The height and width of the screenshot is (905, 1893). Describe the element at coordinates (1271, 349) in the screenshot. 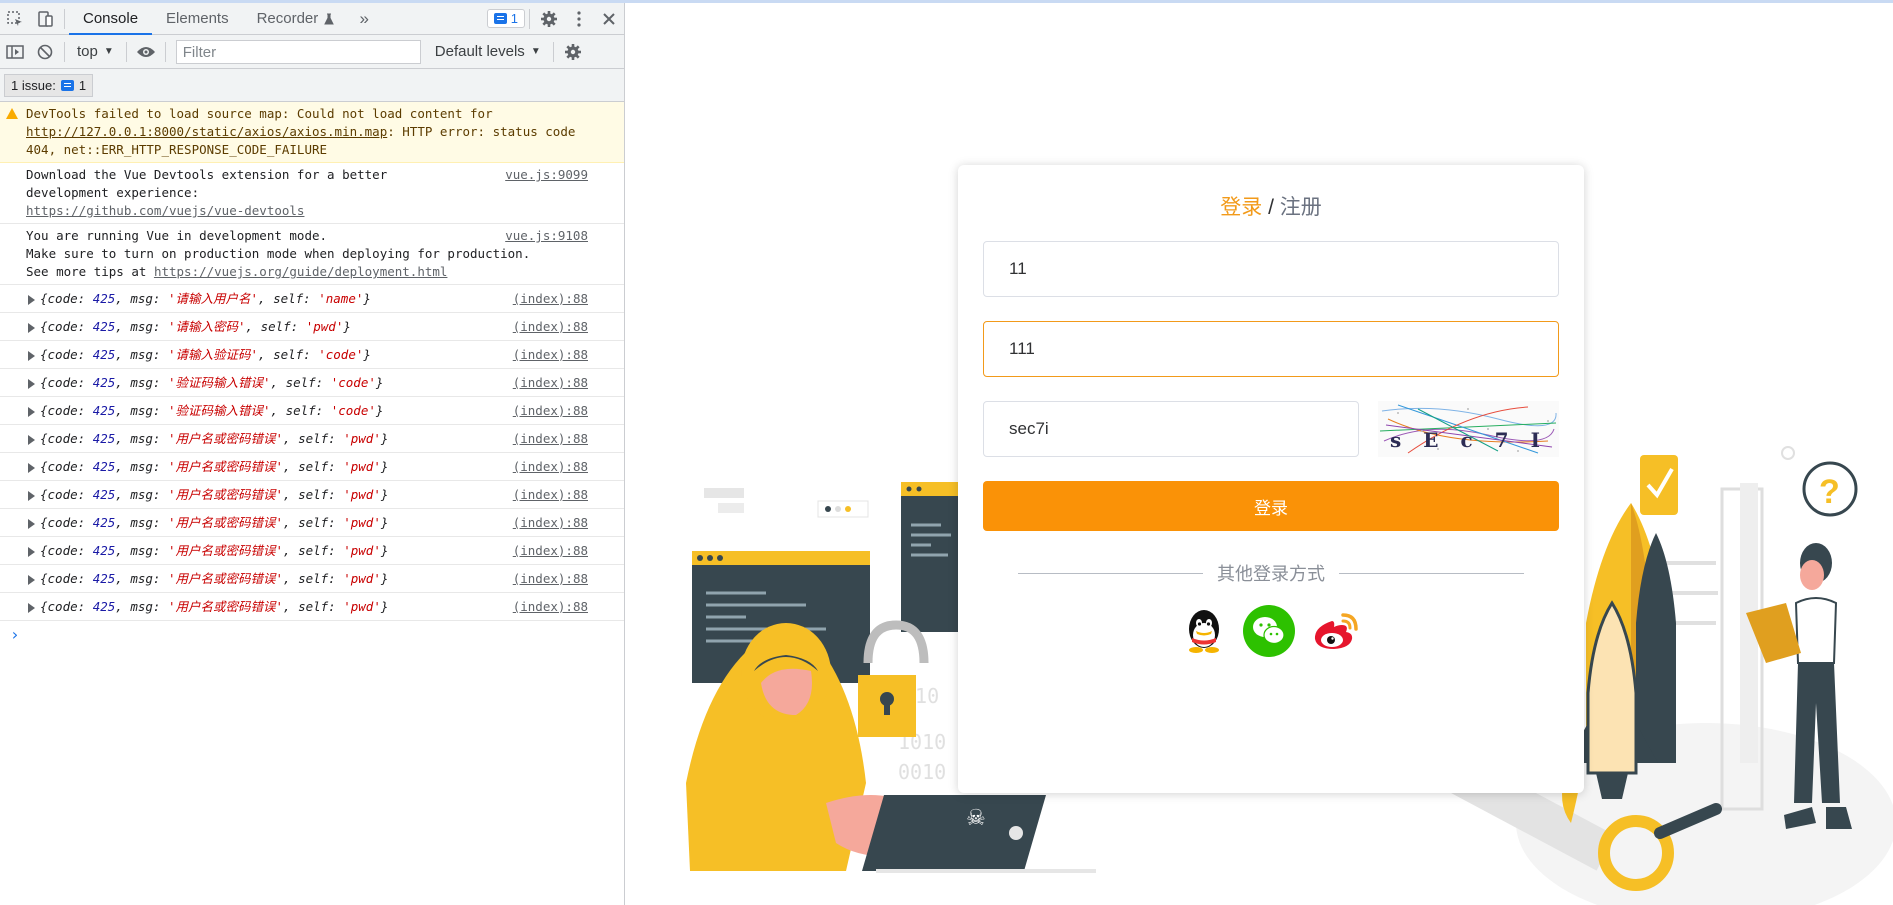

I see `password-input: 111` at that location.